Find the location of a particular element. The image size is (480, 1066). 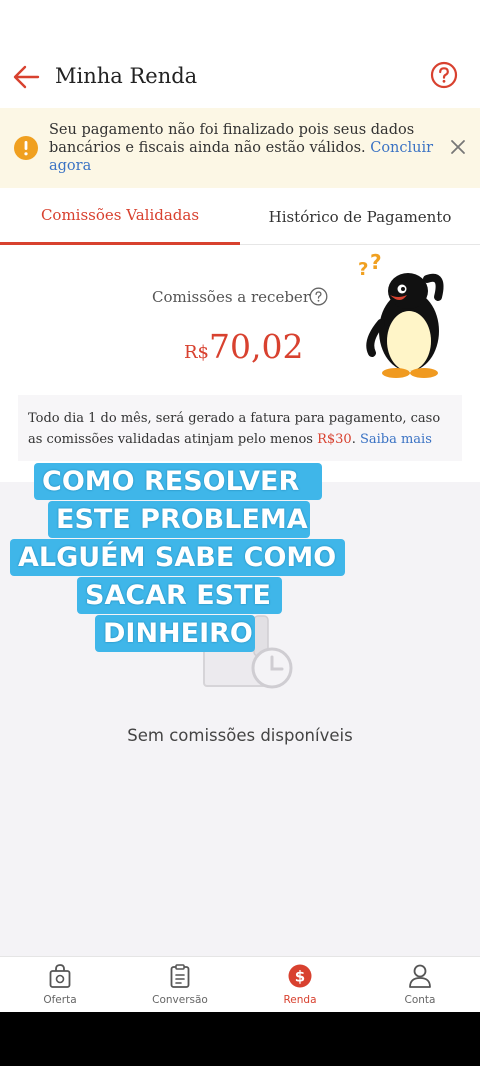

empty-state-message: Sem comissões disponíveis is located at coordinates (240, 735).